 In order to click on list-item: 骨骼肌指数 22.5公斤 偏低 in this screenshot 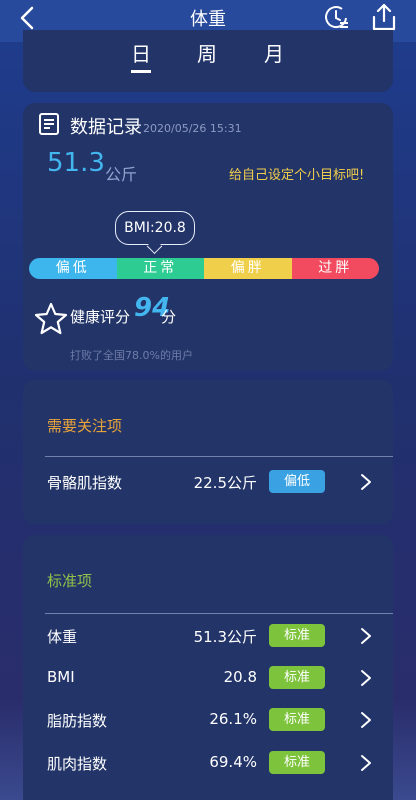, I will do `click(208, 482)`.